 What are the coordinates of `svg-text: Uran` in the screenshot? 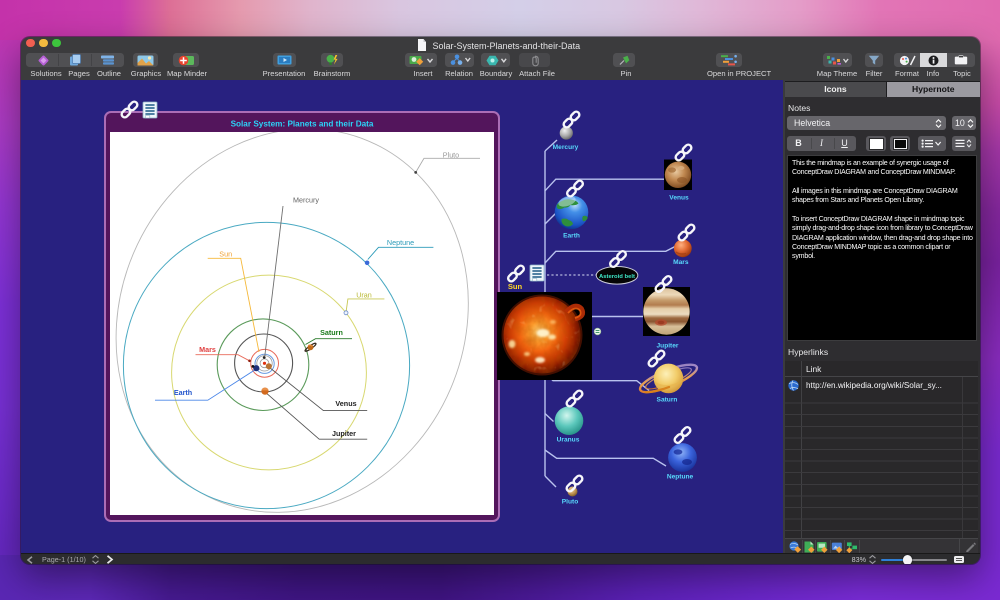 It's located at (364, 294).